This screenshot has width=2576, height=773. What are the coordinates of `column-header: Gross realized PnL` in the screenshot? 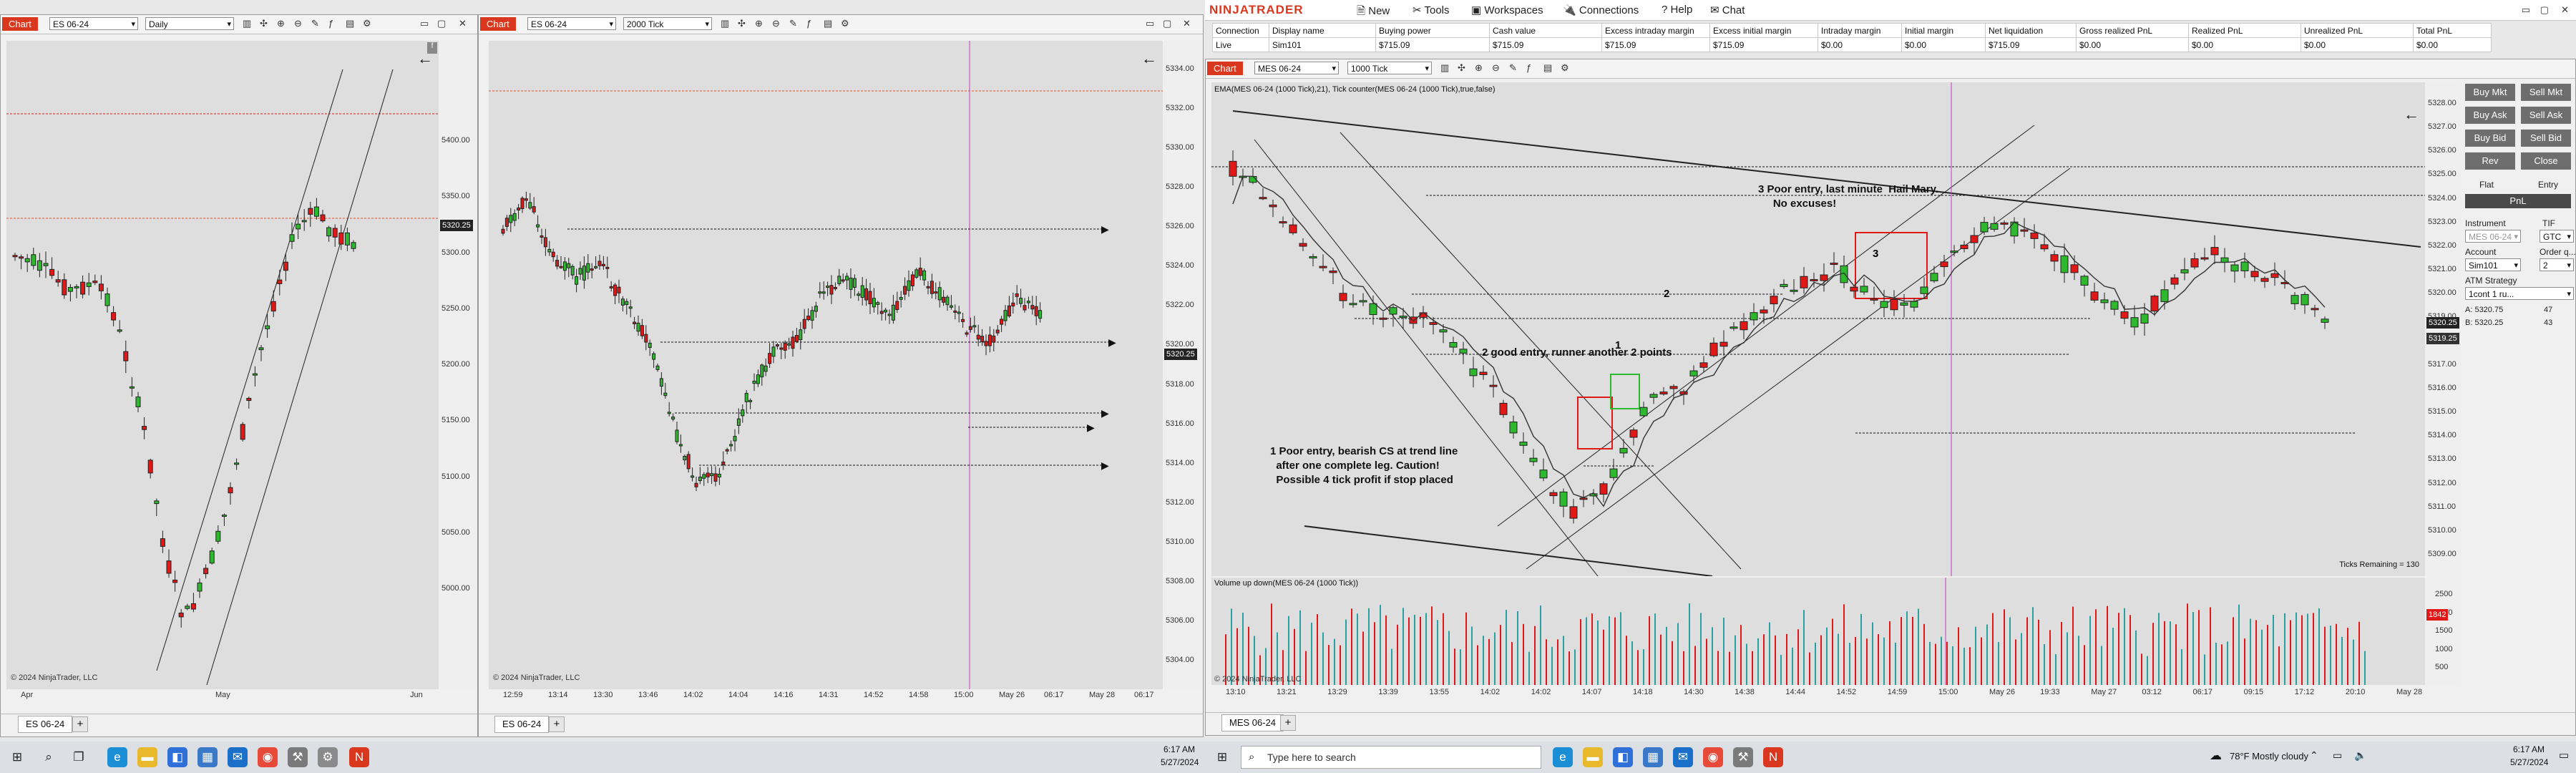 It's located at (2132, 30).